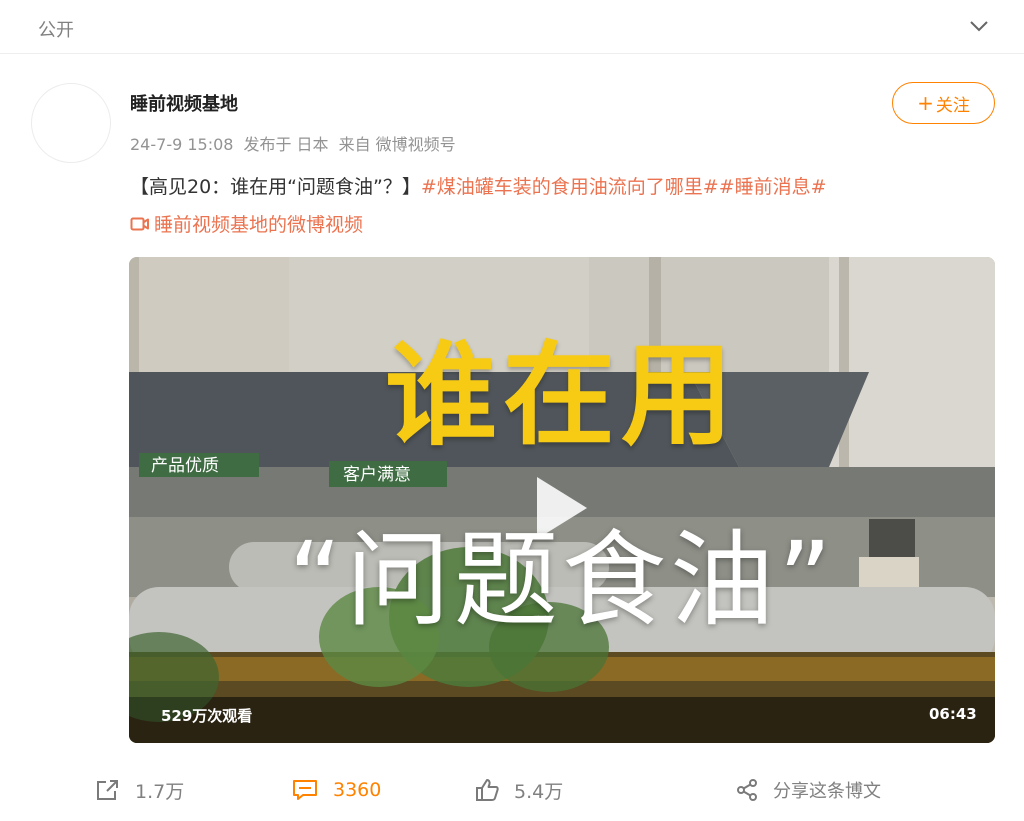 The height and width of the screenshot is (821, 1024). I want to click on follow-button: + 关注, so click(943, 103).